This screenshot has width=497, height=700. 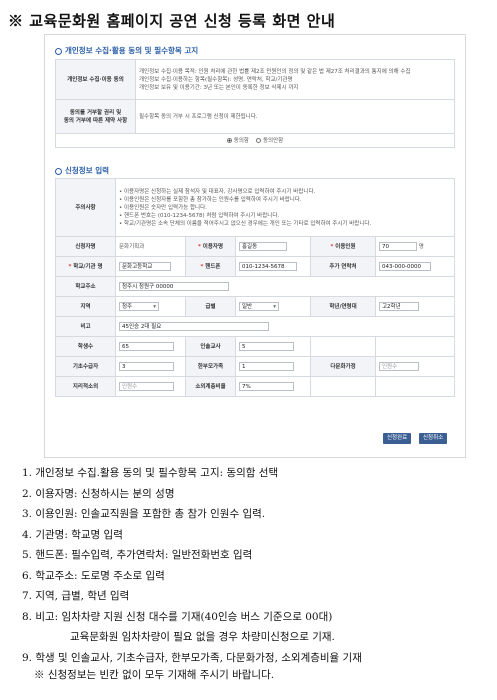 What do you see at coordinates (268, 266) in the screenshot?
I see `phone-input: 010-1234-5678` at bounding box center [268, 266].